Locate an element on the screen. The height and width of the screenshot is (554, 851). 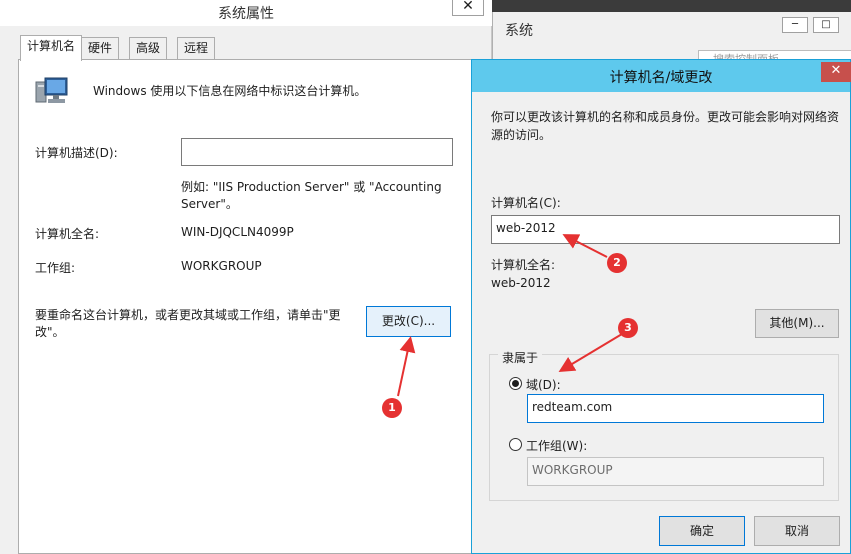
computer-name-input: web-2012 is located at coordinates (665, 229).